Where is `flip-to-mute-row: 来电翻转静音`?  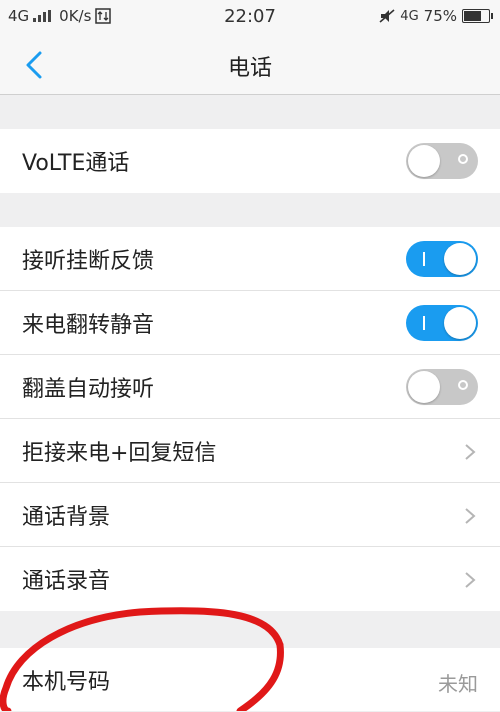
flip-to-mute-row: 来电翻转静音 is located at coordinates (250, 323).